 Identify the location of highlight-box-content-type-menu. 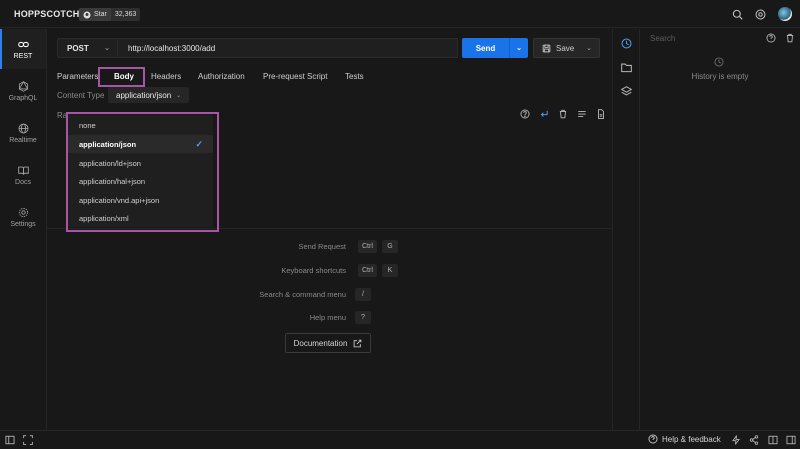
(142, 172).